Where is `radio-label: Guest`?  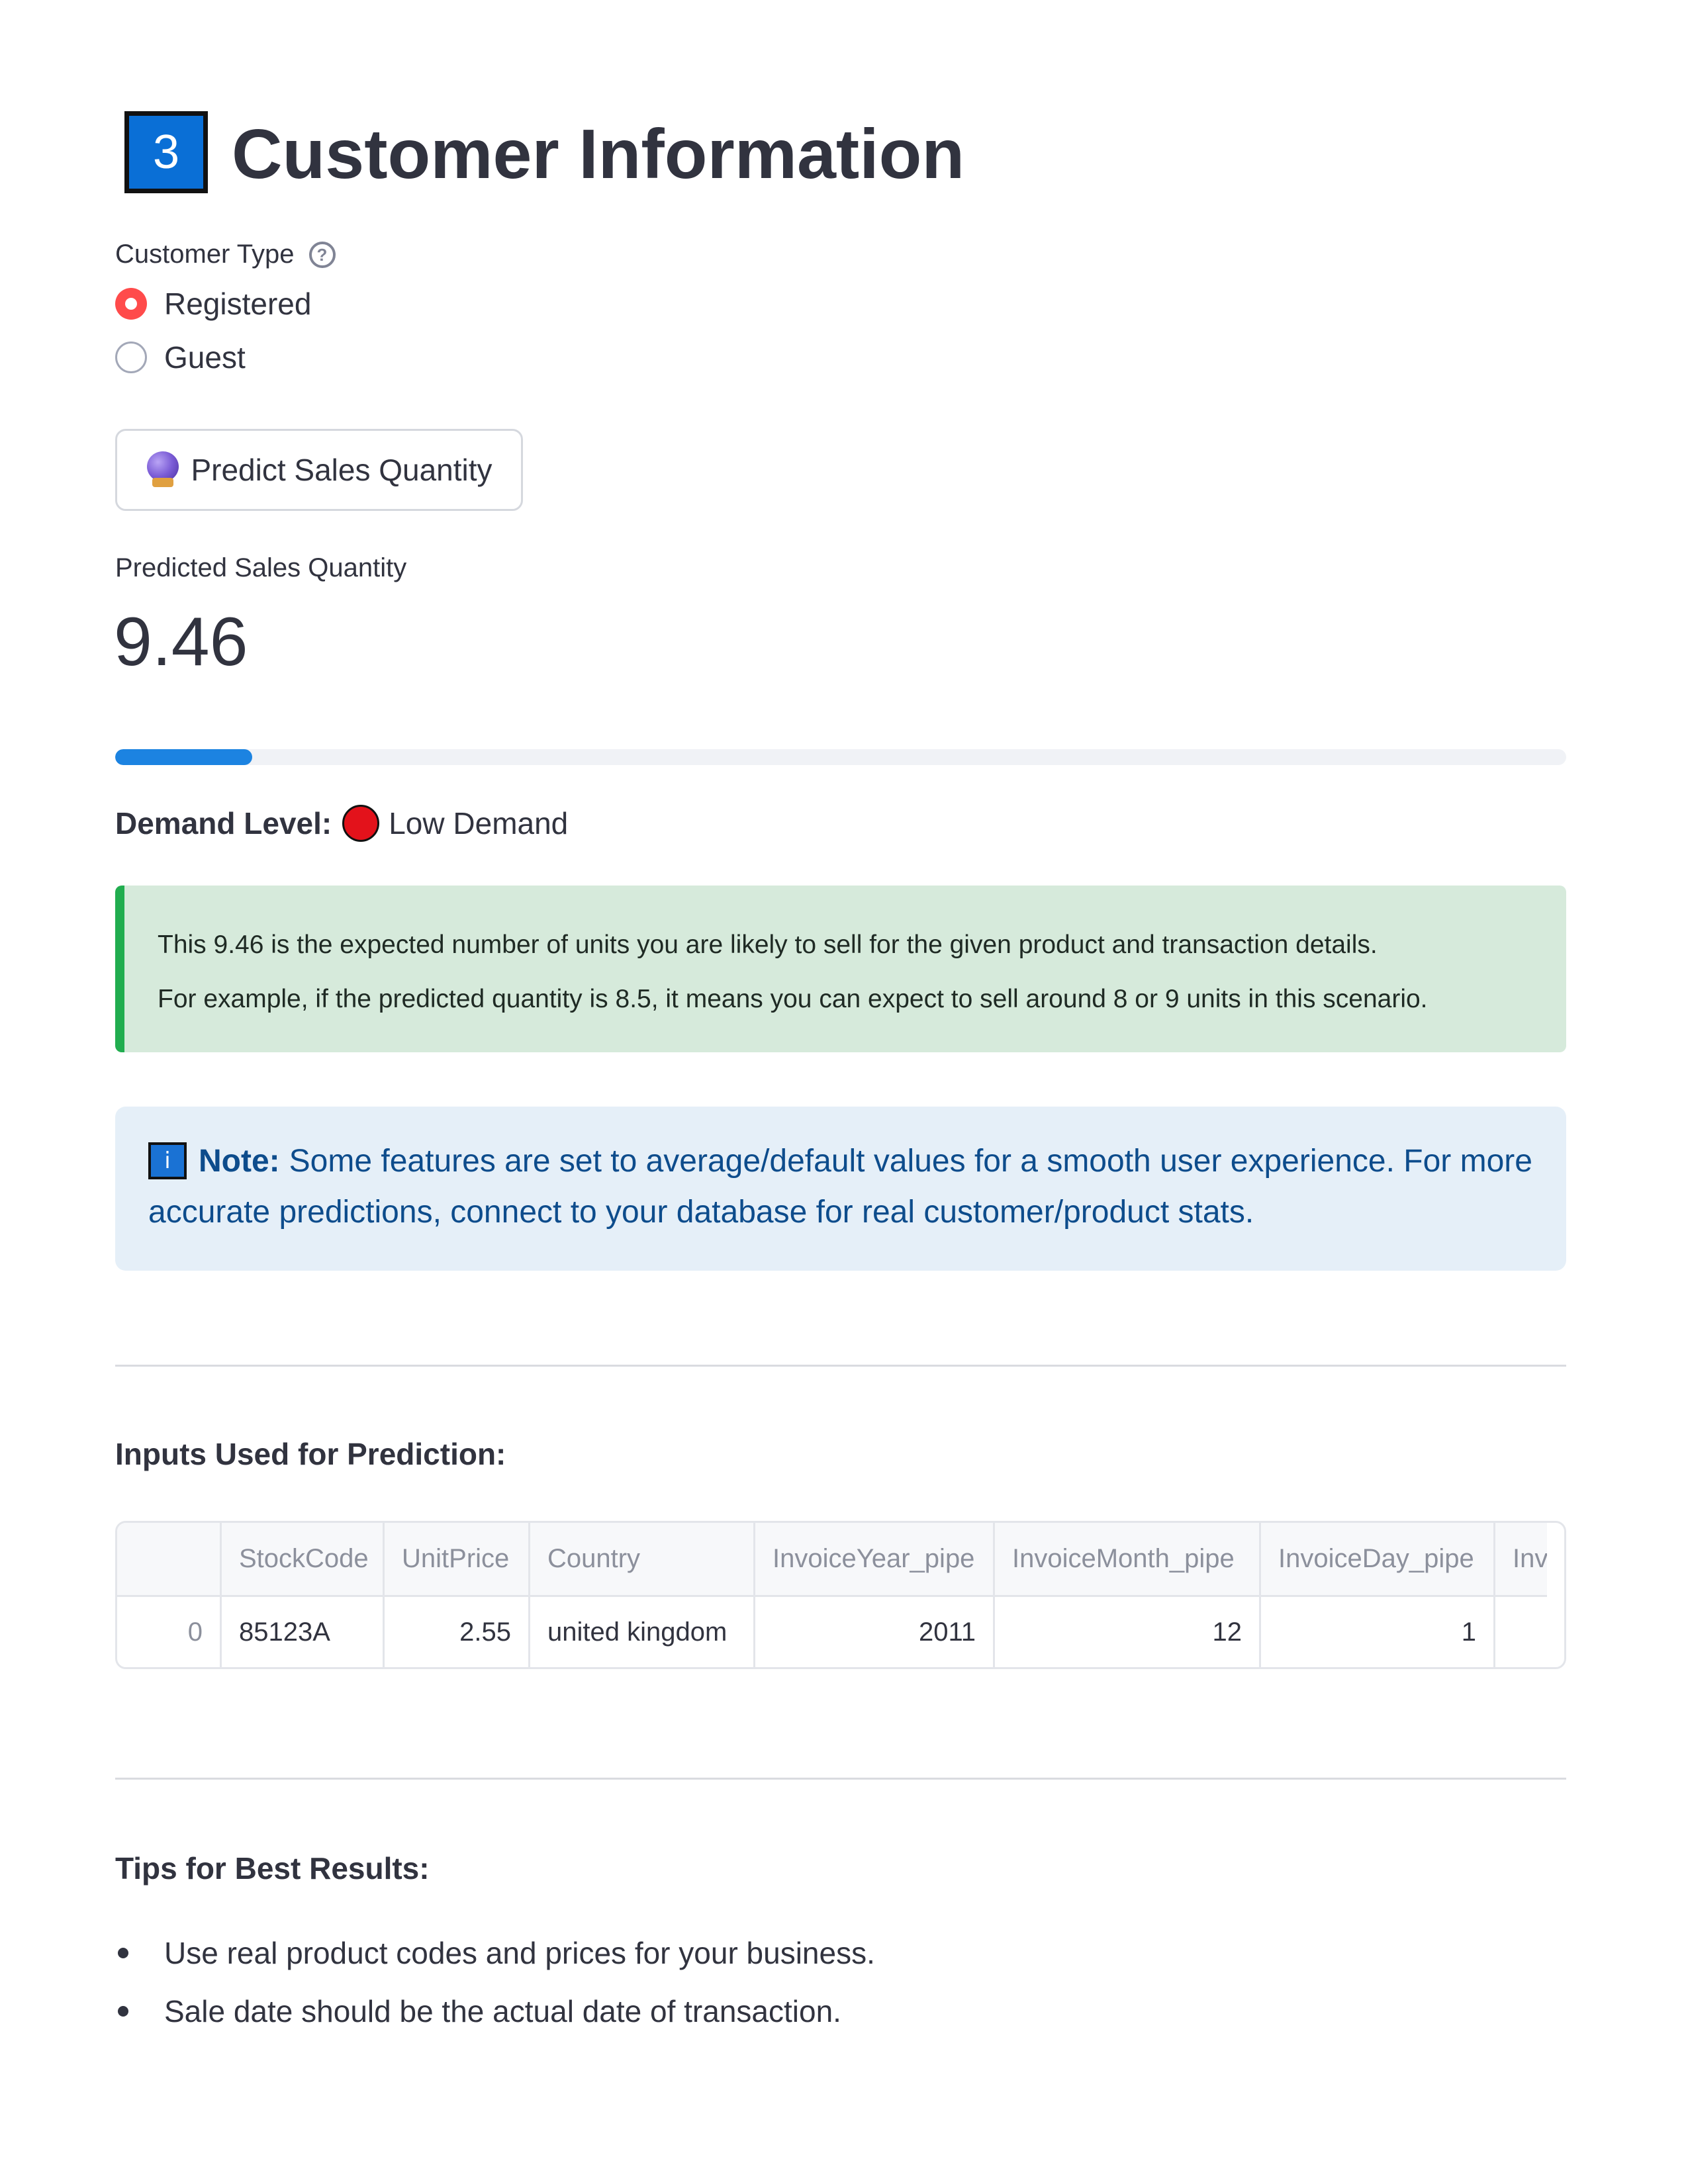
radio-label: Guest is located at coordinates (205, 358).